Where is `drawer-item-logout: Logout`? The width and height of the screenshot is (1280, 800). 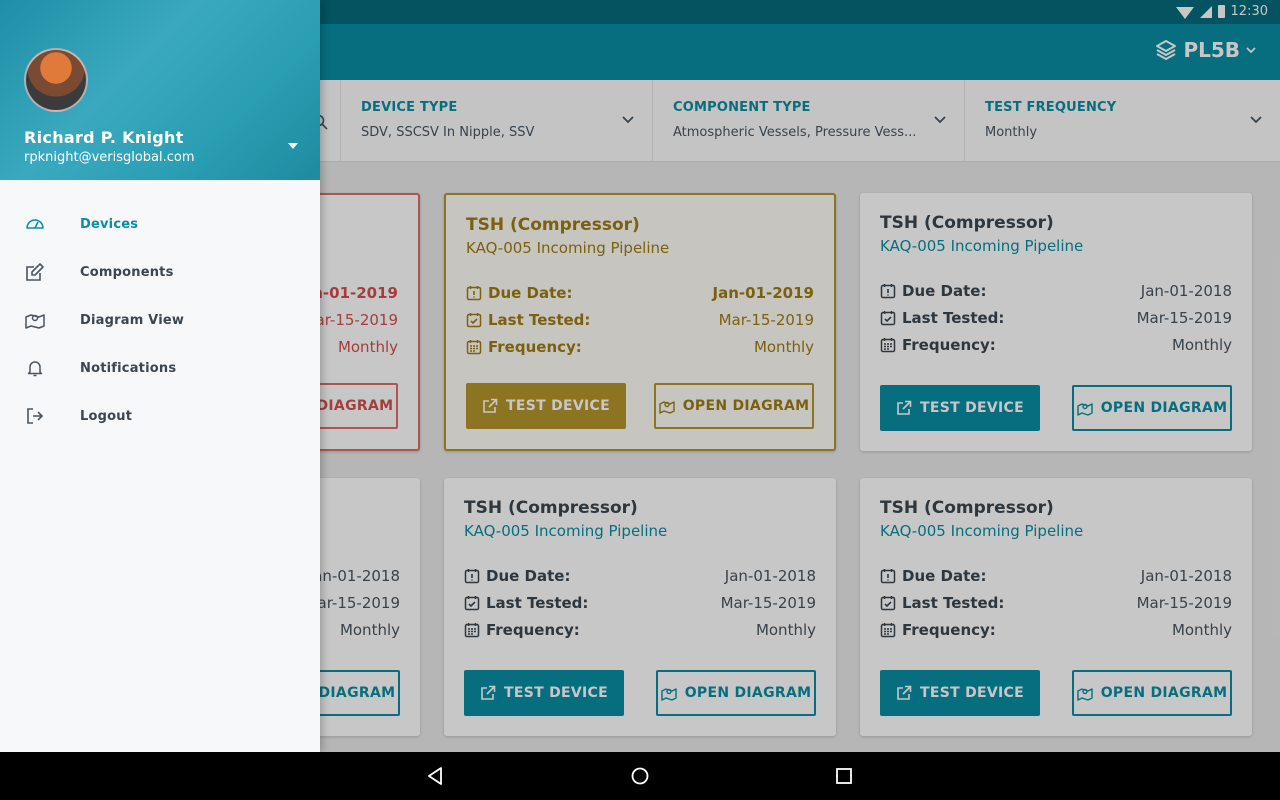 drawer-item-logout: Logout is located at coordinates (160, 416).